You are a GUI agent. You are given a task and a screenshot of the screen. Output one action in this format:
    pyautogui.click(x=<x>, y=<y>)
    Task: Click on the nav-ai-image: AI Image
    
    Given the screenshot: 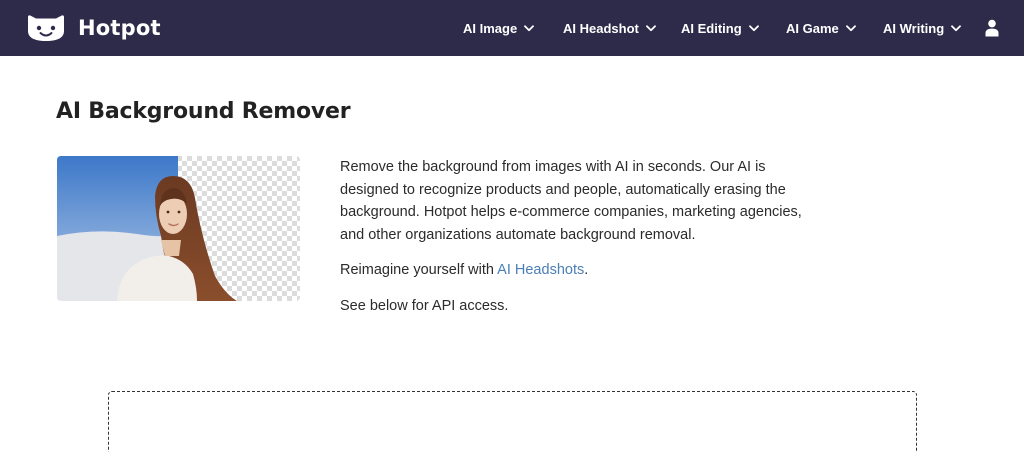 What is the action you would take?
    pyautogui.click(x=499, y=28)
    